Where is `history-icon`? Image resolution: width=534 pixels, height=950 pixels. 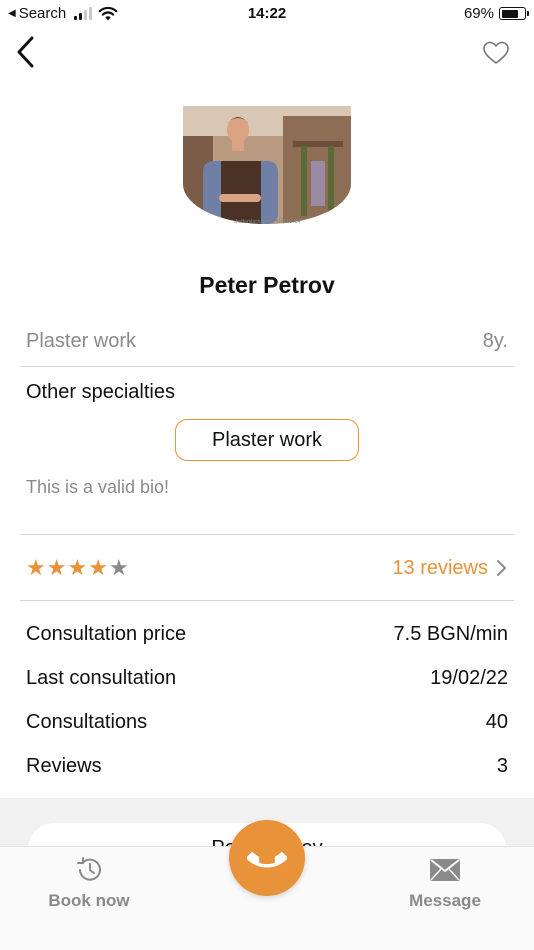 history-icon is located at coordinates (89, 869).